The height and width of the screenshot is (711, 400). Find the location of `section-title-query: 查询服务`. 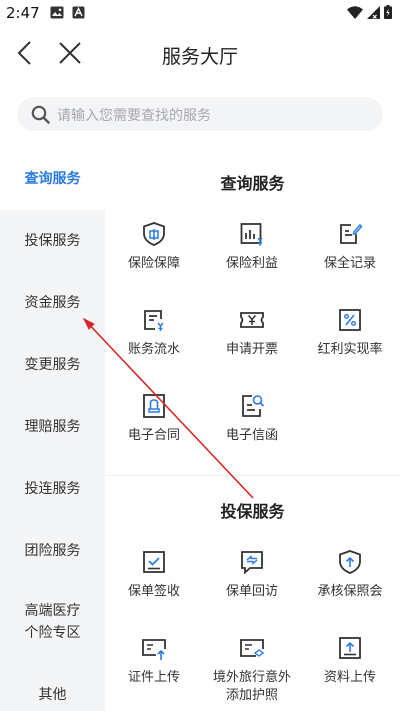

section-title-query: 查询服务 is located at coordinates (252, 183).